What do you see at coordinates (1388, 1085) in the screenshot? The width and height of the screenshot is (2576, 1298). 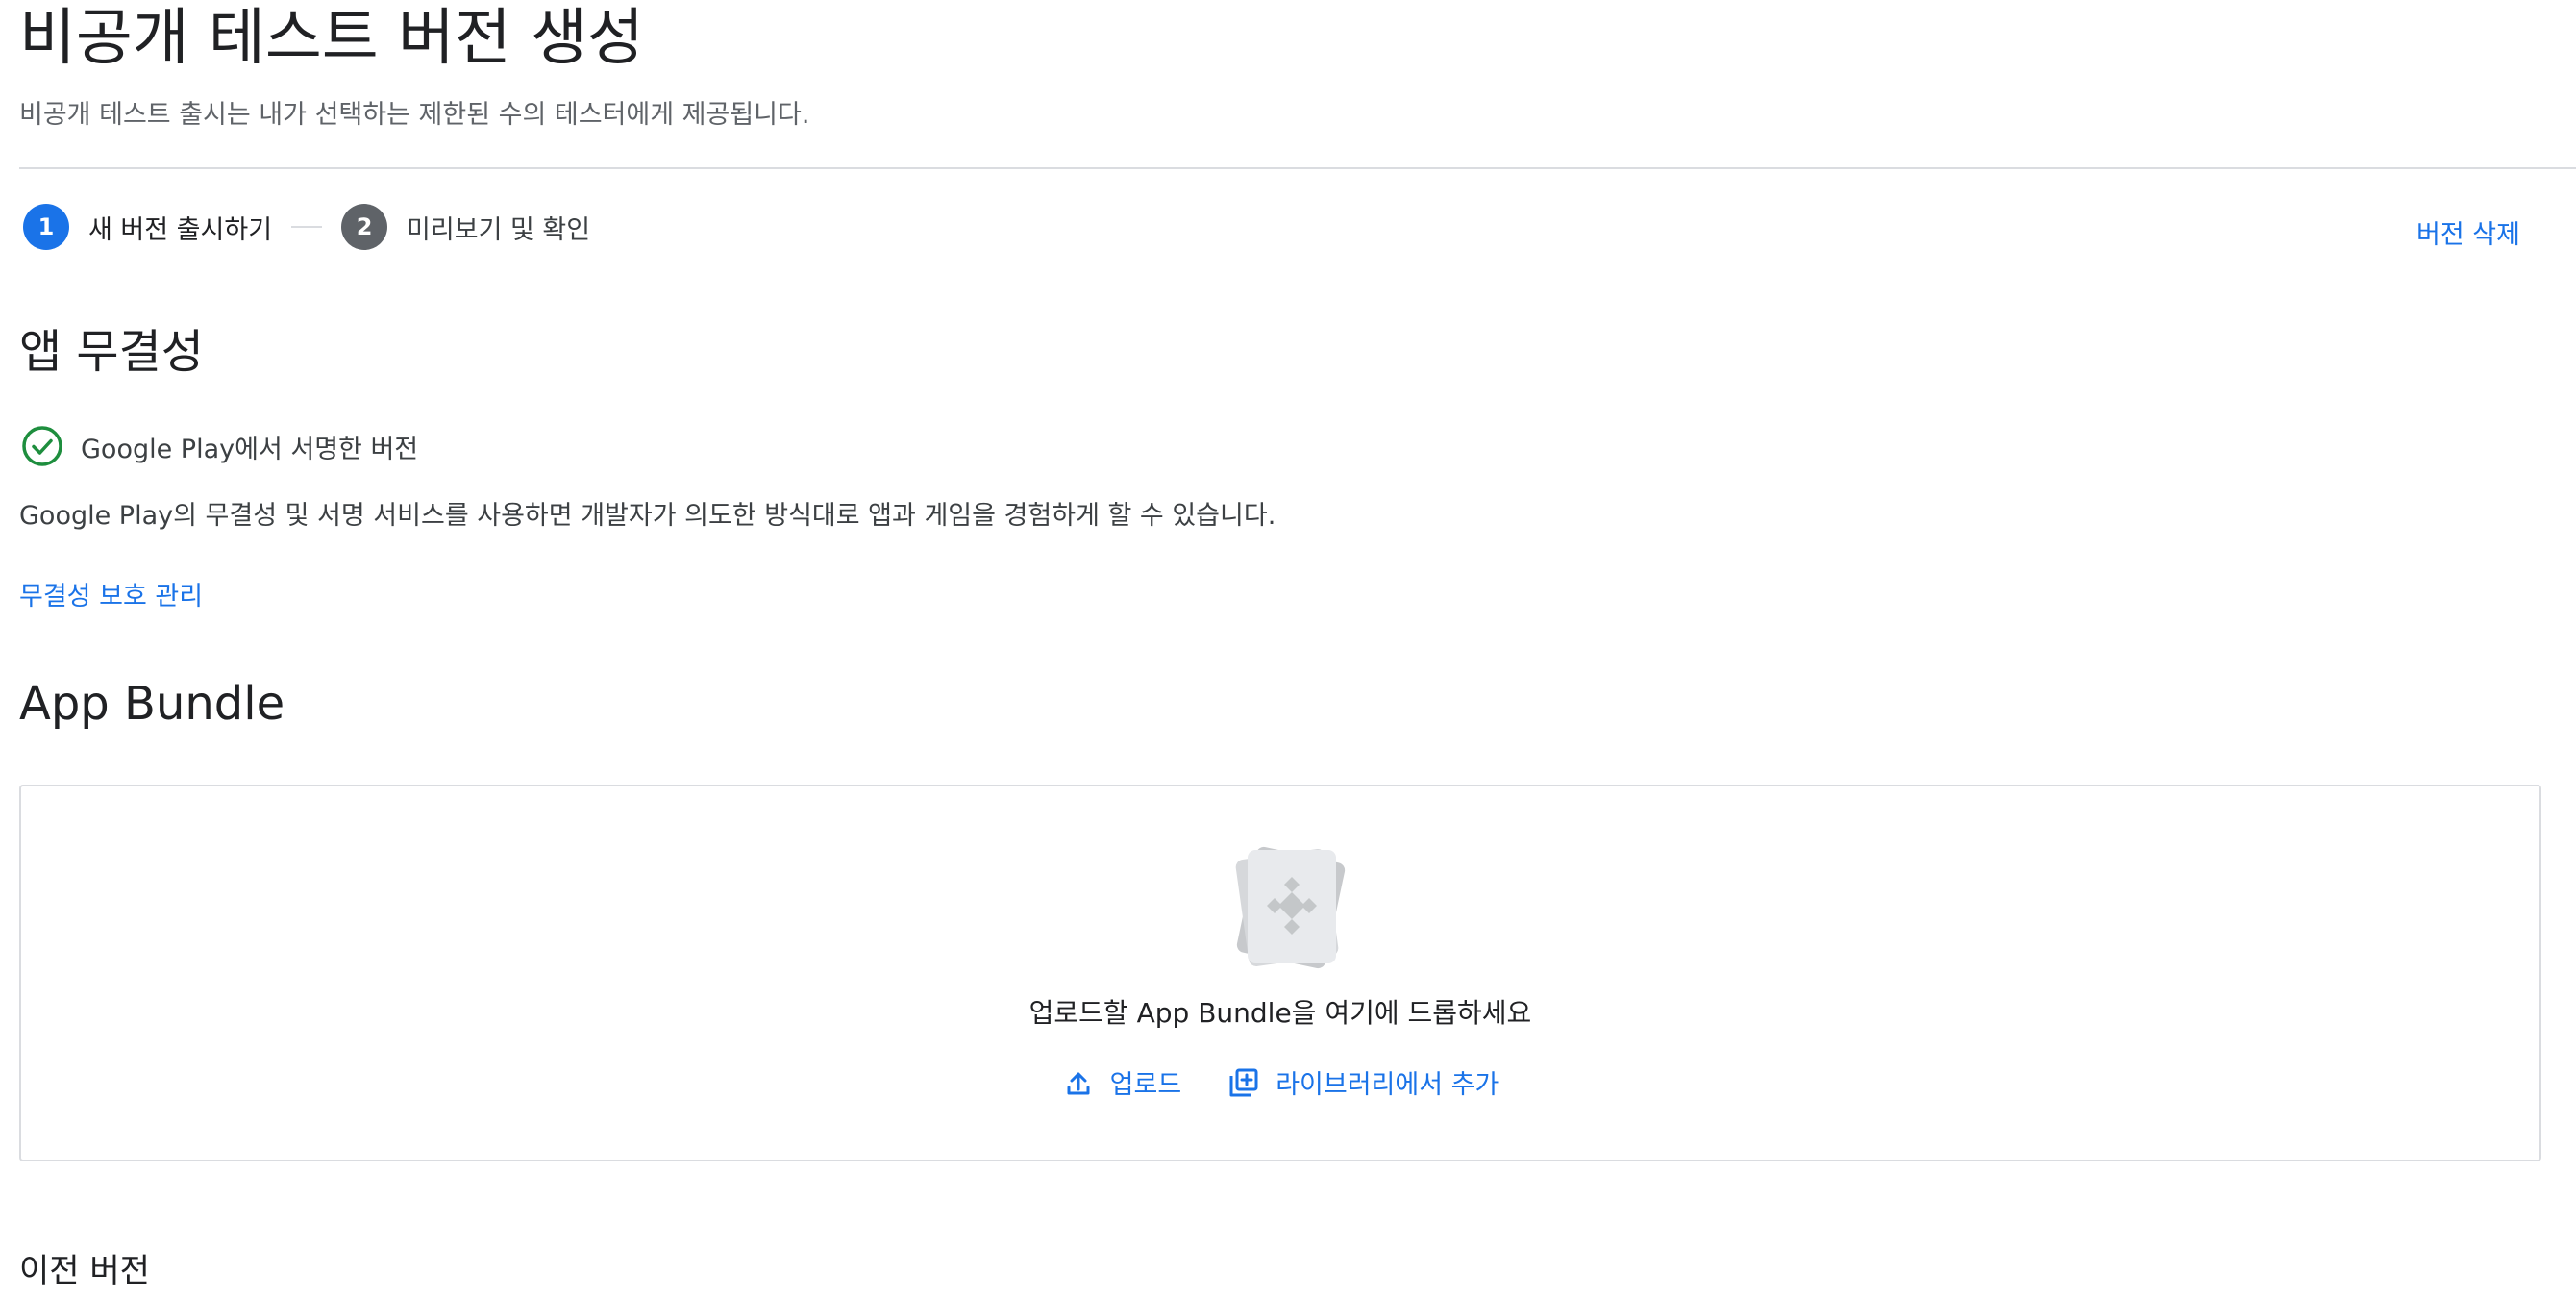 I see `add-from-library-label: 라이브러리에서 추가` at bounding box center [1388, 1085].